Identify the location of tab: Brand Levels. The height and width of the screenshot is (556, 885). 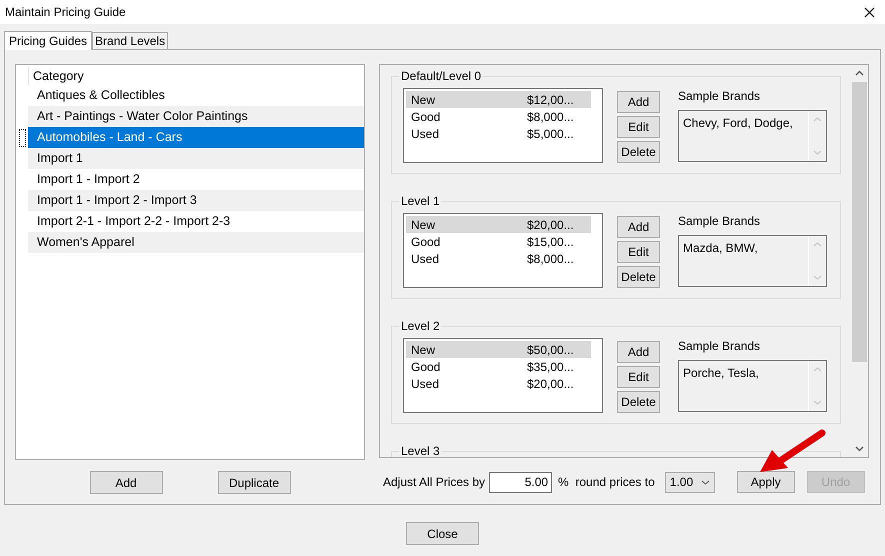
(130, 40).